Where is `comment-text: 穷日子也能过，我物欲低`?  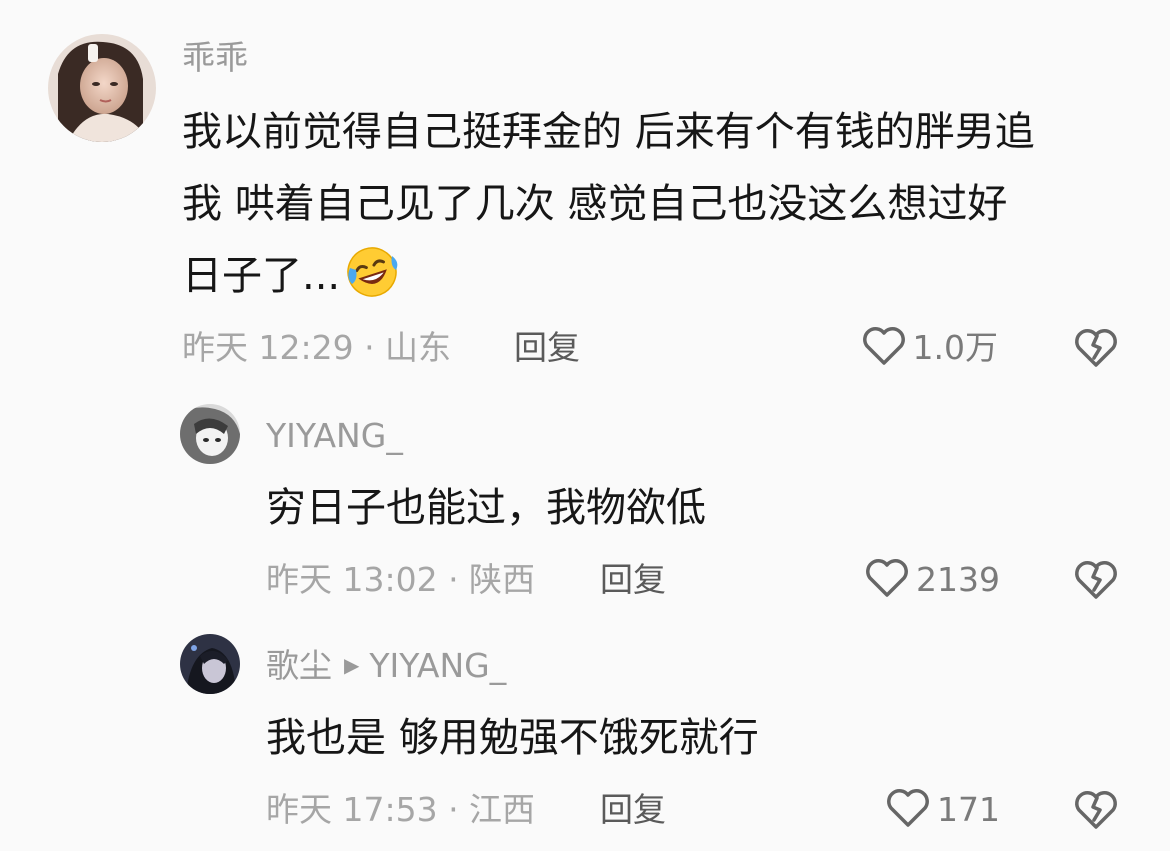 comment-text: 穷日子也能过，我物欲低 is located at coordinates (486, 508).